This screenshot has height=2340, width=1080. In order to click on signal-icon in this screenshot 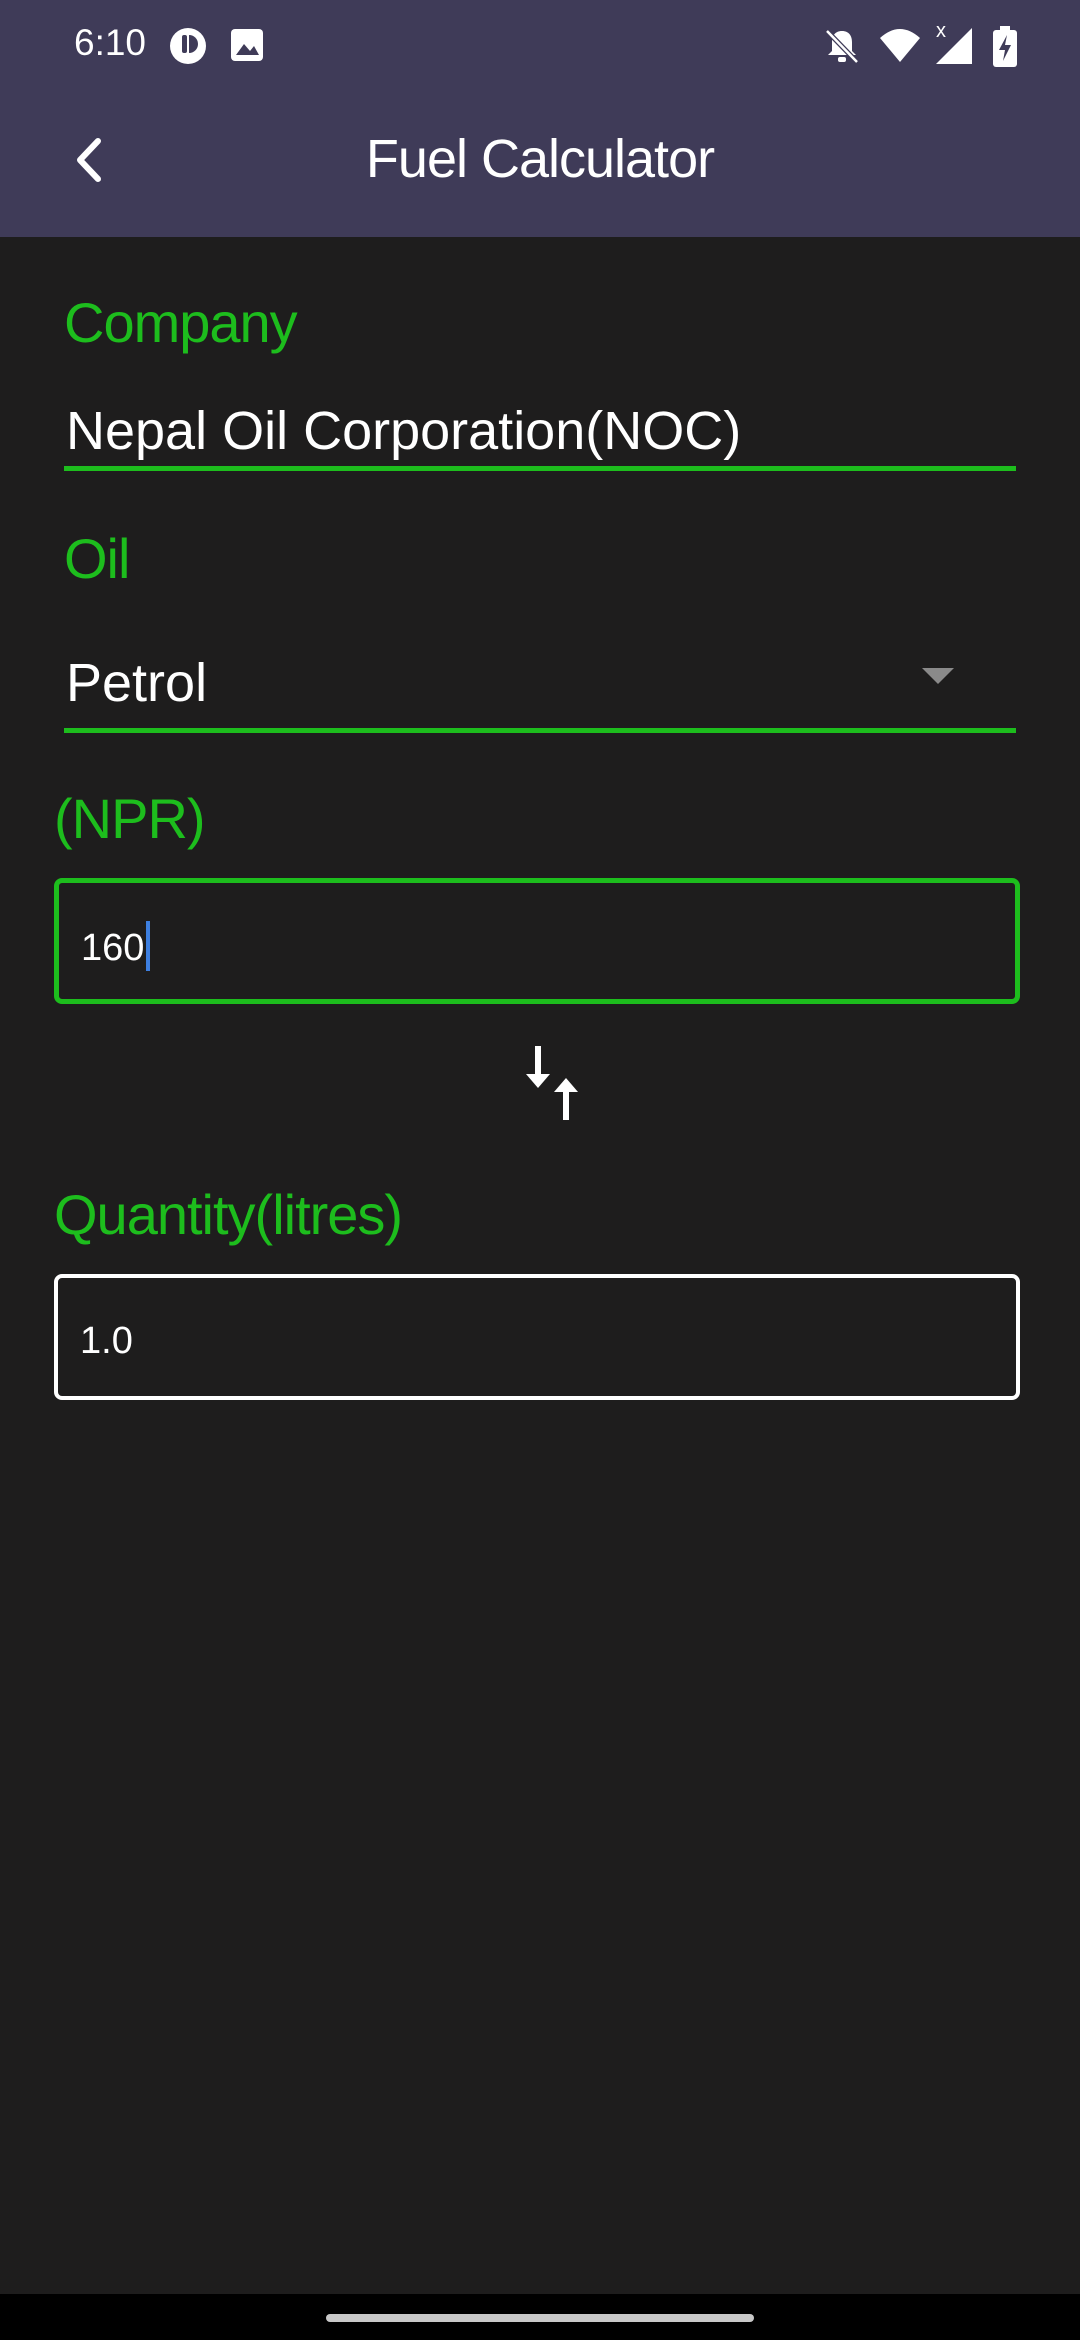, I will do `click(954, 48)`.